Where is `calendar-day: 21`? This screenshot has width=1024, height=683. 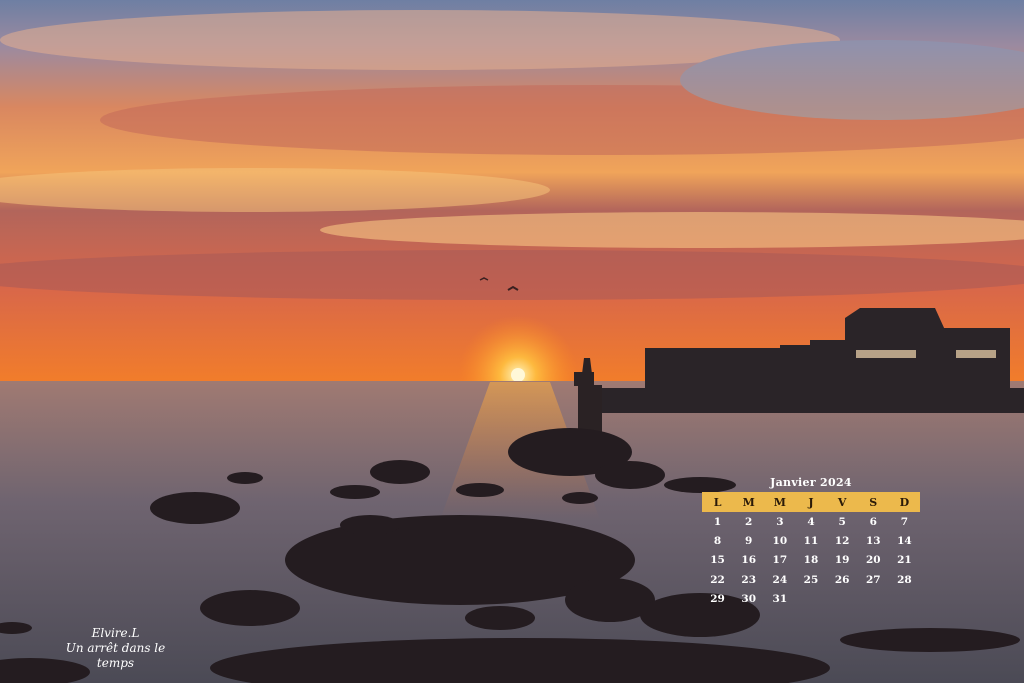
calendar-day: 21 is located at coordinates (904, 560).